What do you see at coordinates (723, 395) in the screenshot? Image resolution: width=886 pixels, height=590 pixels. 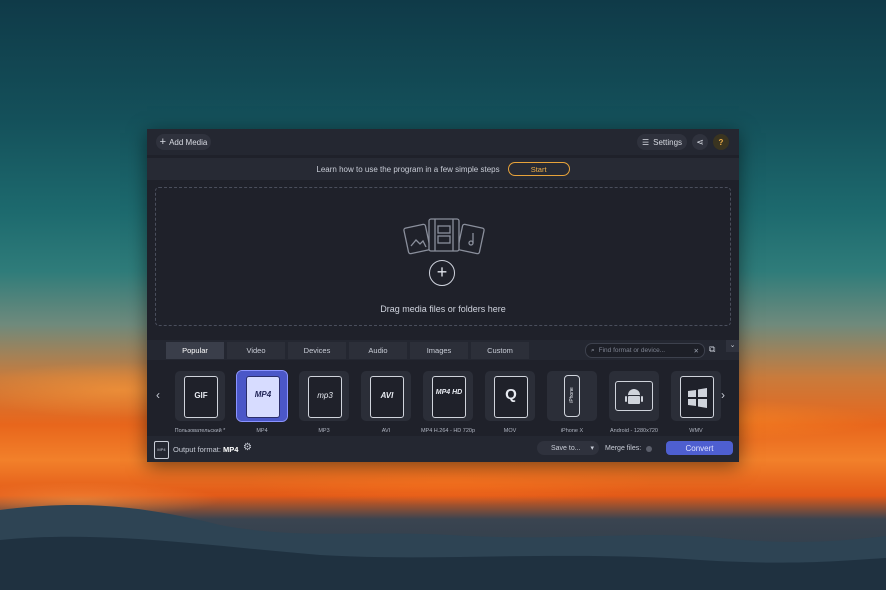 I see `next-arrow-icon: ›` at bounding box center [723, 395].